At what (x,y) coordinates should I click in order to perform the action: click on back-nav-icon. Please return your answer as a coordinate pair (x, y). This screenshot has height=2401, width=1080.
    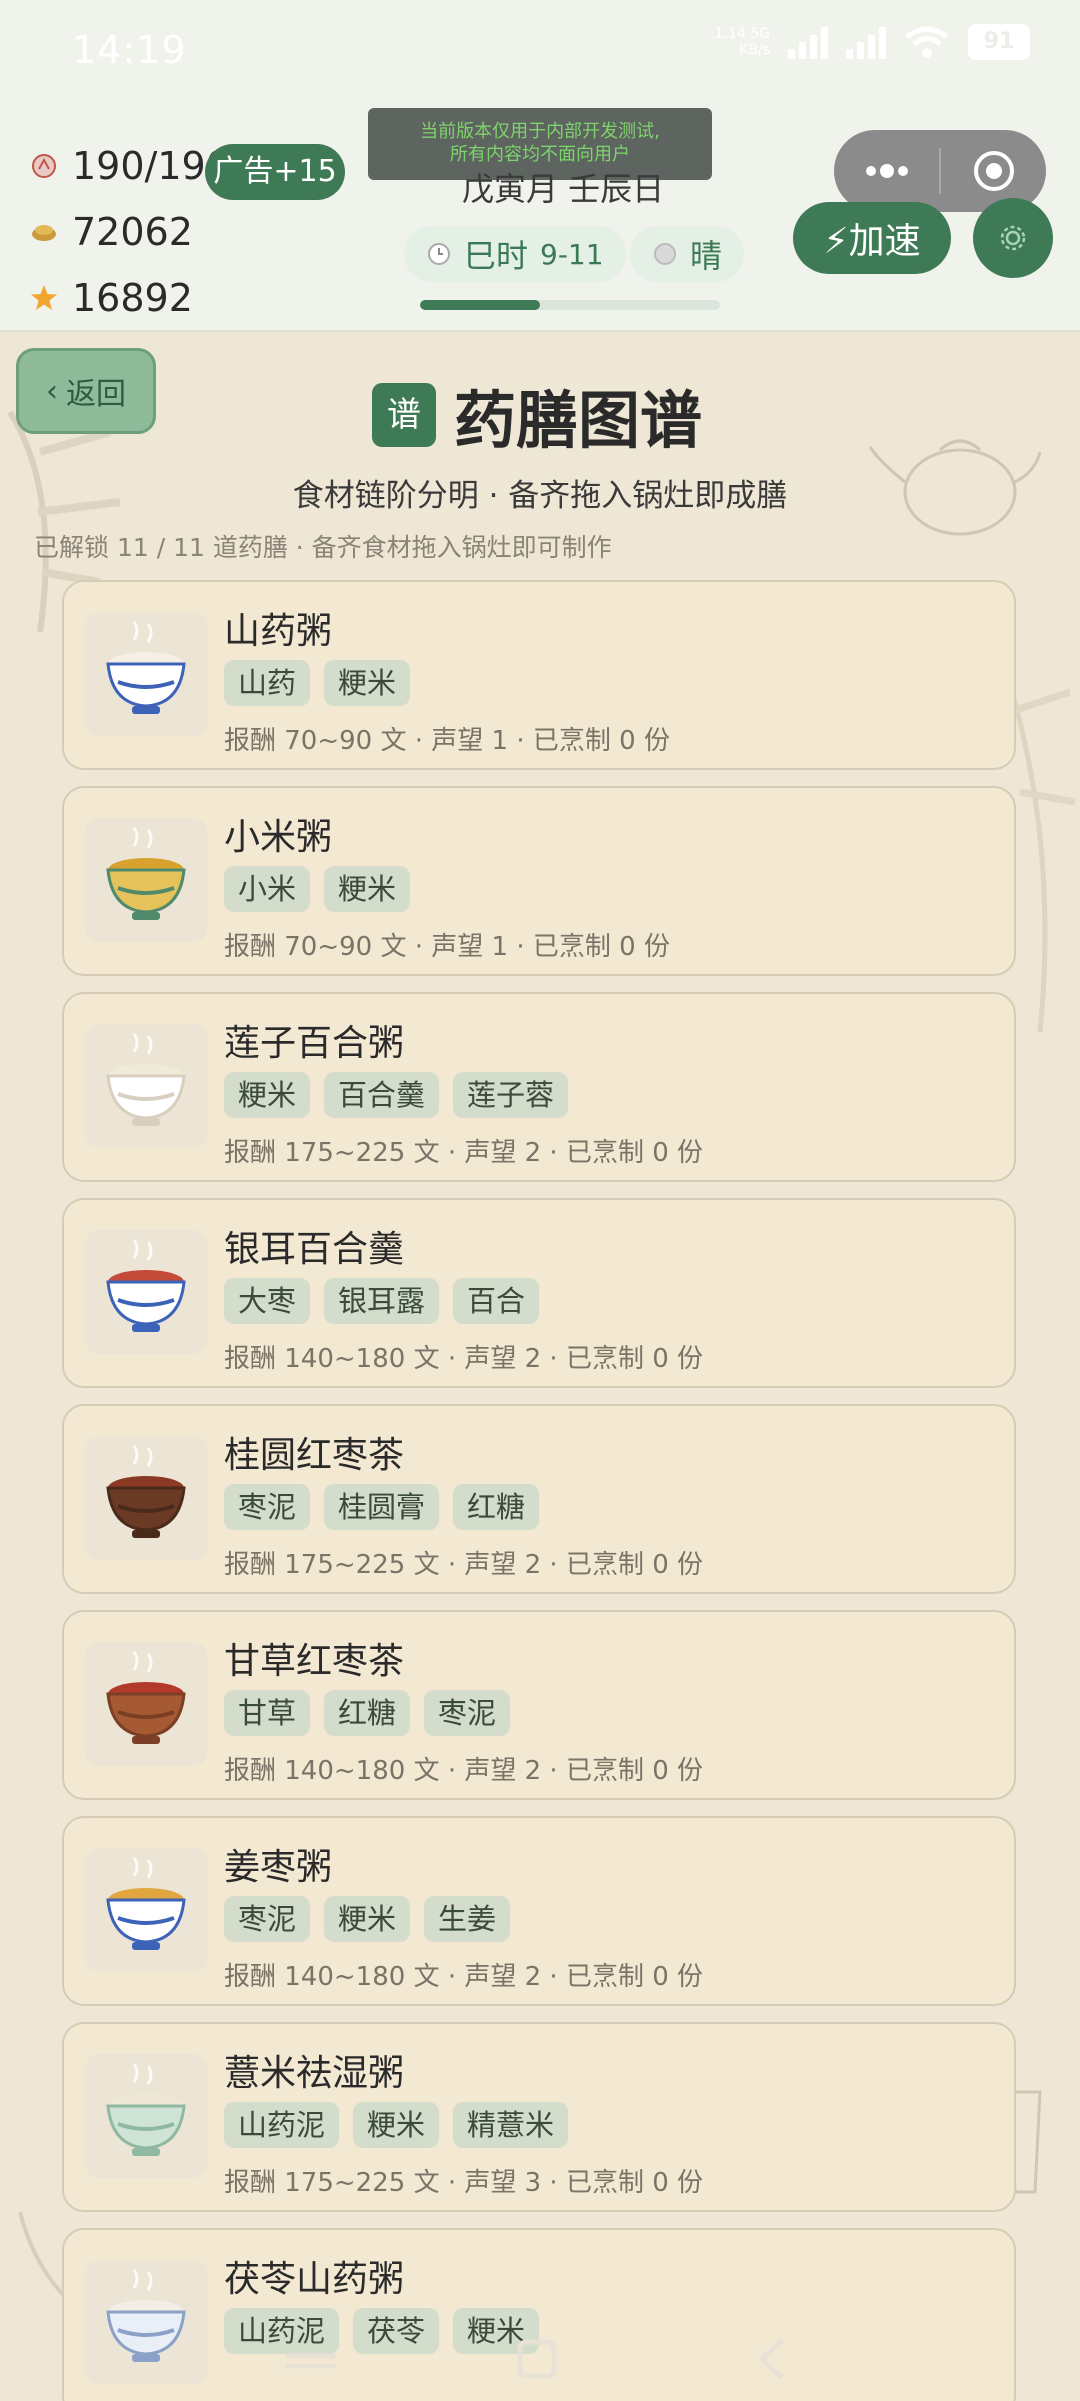
    Looking at the image, I should click on (771, 2359).